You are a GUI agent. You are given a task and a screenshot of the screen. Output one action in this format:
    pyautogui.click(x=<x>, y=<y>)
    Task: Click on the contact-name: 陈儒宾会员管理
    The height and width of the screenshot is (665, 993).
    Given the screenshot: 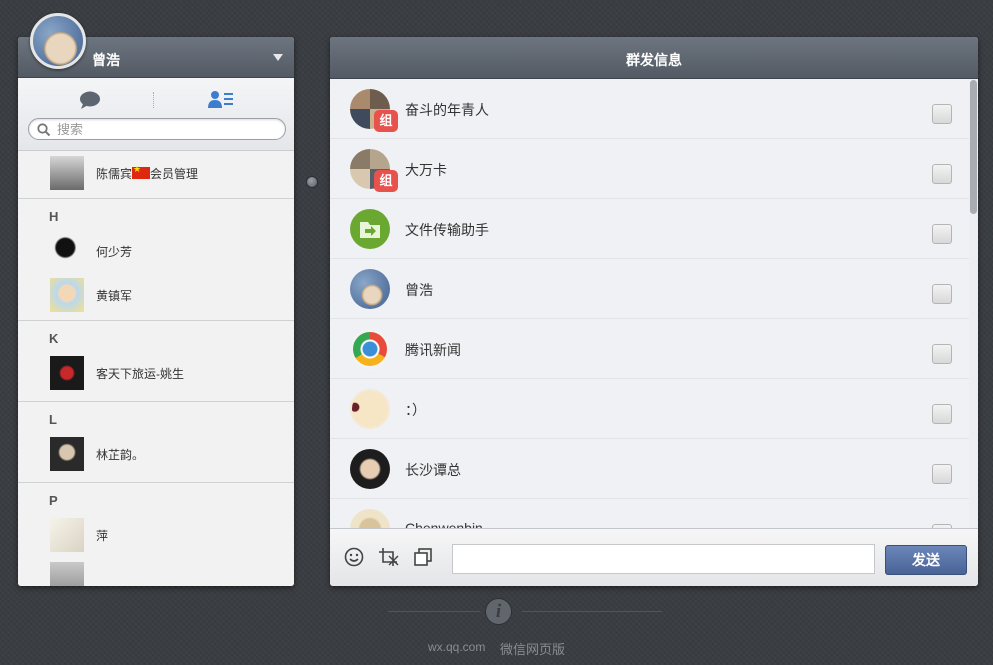 What is the action you would take?
    pyautogui.click(x=147, y=173)
    